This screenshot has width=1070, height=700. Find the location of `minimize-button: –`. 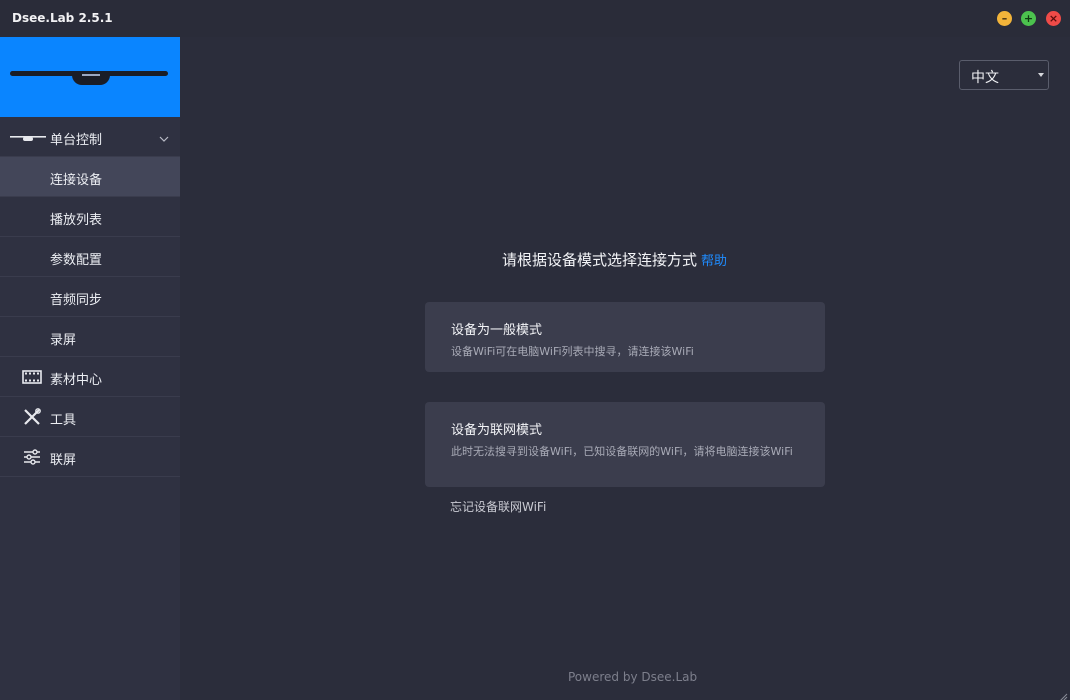

minimize-button: – is located at coordinates (1004, 18).